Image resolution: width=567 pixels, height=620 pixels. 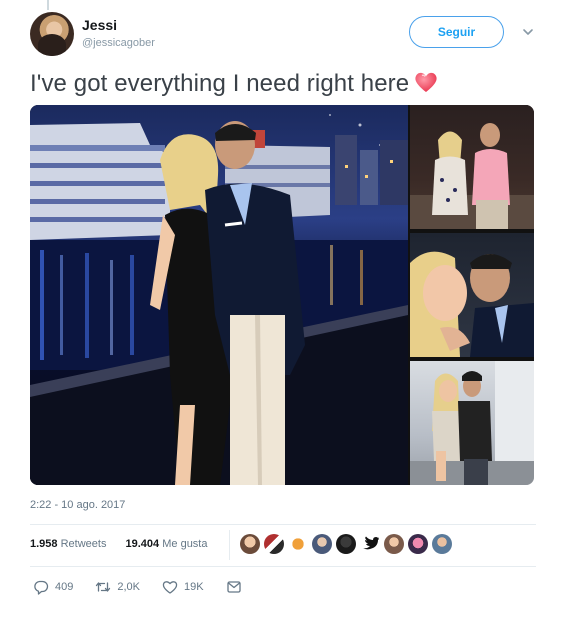 I want to click on reply-button: 409, so click(x=53, y=587).